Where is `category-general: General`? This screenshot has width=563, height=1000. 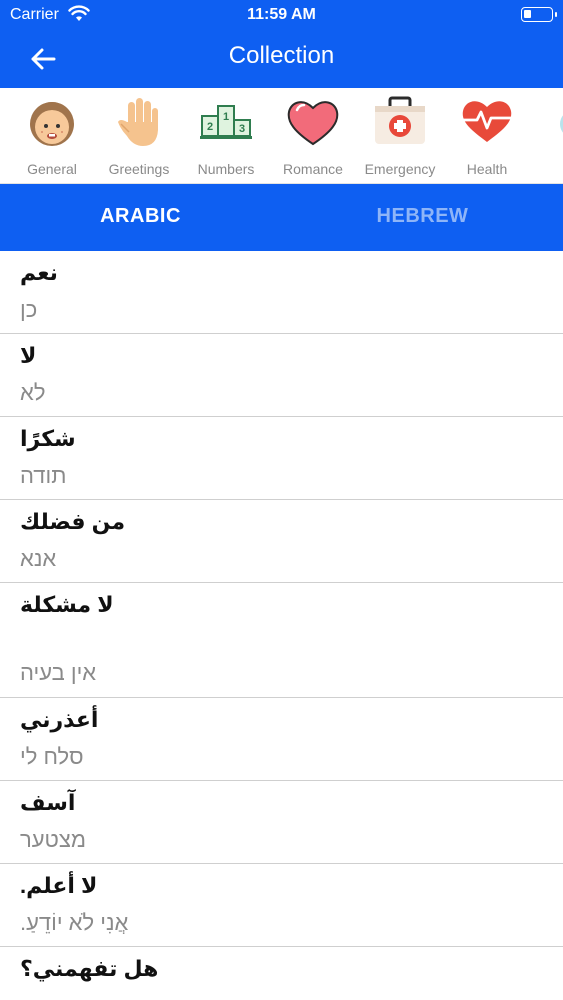
category-general: General is located at coordinates (52, 138).